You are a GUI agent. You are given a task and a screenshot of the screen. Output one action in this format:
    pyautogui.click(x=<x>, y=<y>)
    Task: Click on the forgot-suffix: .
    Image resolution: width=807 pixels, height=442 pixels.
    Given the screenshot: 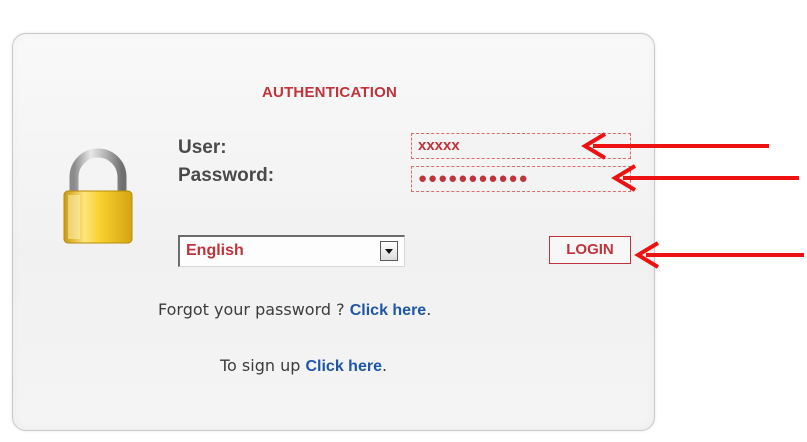 What is the action you would take?
    pyautogui.click(x=429, y=309)
    